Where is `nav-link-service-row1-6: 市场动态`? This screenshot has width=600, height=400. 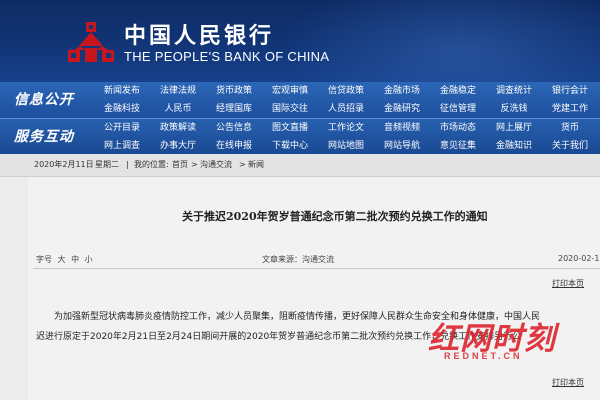
nav-link-service-row1-6: 市场动态 is located at coordinates (458, 128).